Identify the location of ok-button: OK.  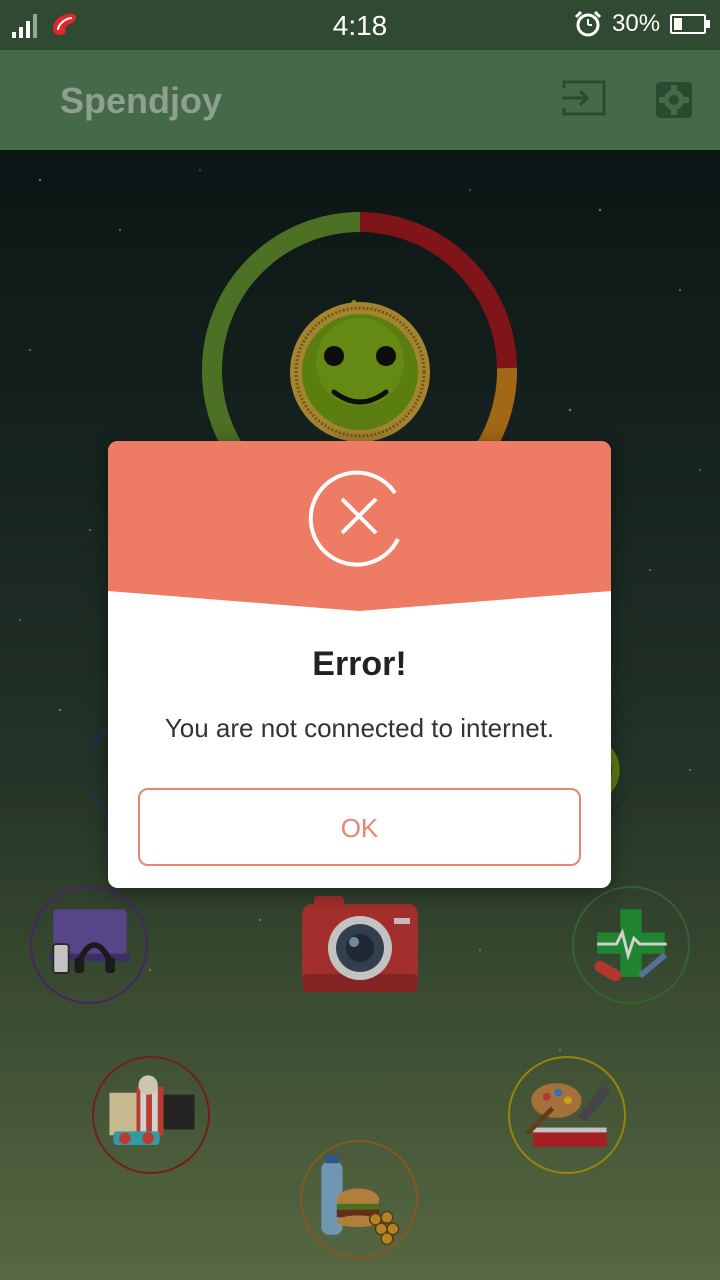
(359, 827).